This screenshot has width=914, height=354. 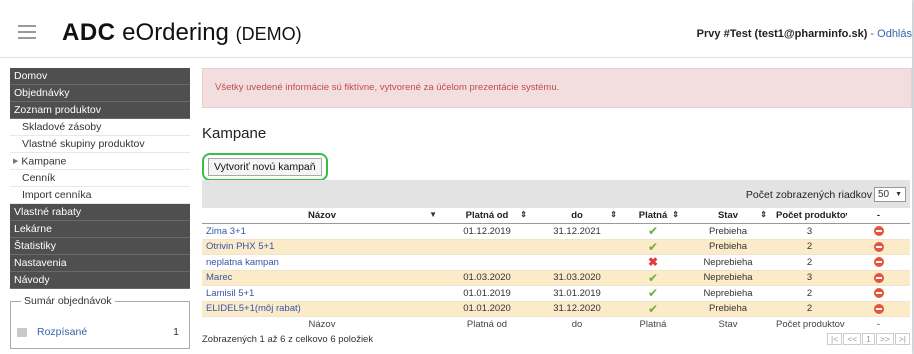 I want to click on table-row: neplatna kampan ✖ Neprebieha 2, so click(x=556, y=262).